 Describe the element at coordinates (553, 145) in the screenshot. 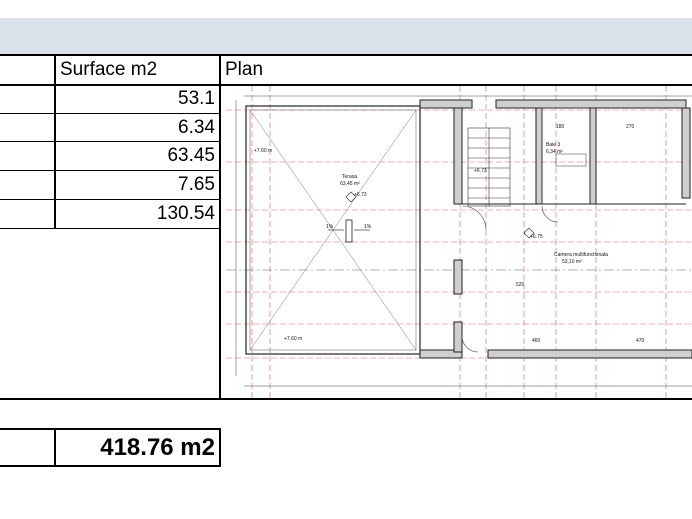

I see `label-baie: Baie 3` at that location.